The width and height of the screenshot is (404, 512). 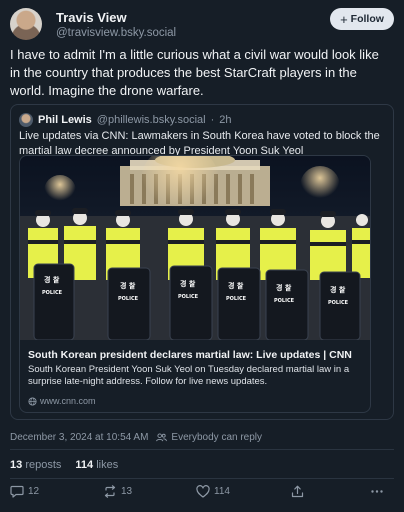 I want to click on repost-icon, so click(x=110, y=491).